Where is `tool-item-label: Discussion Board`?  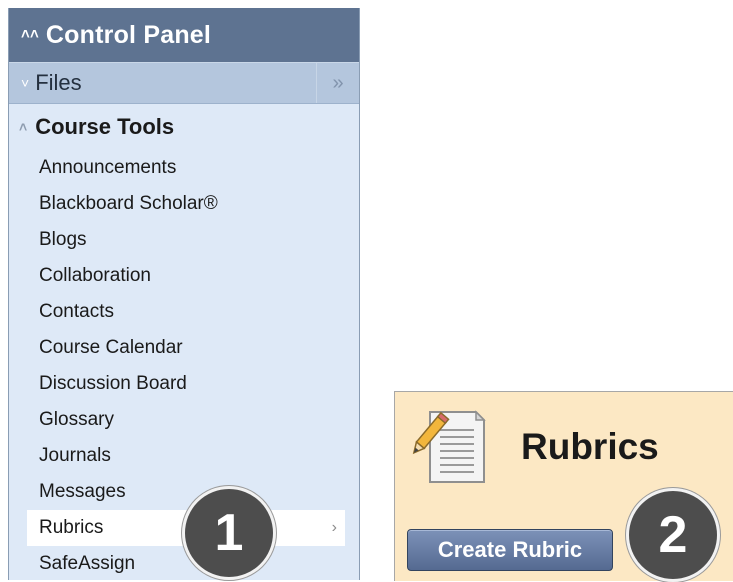 tool-item-label: Discussion Board is located at coordinates (113, 383).